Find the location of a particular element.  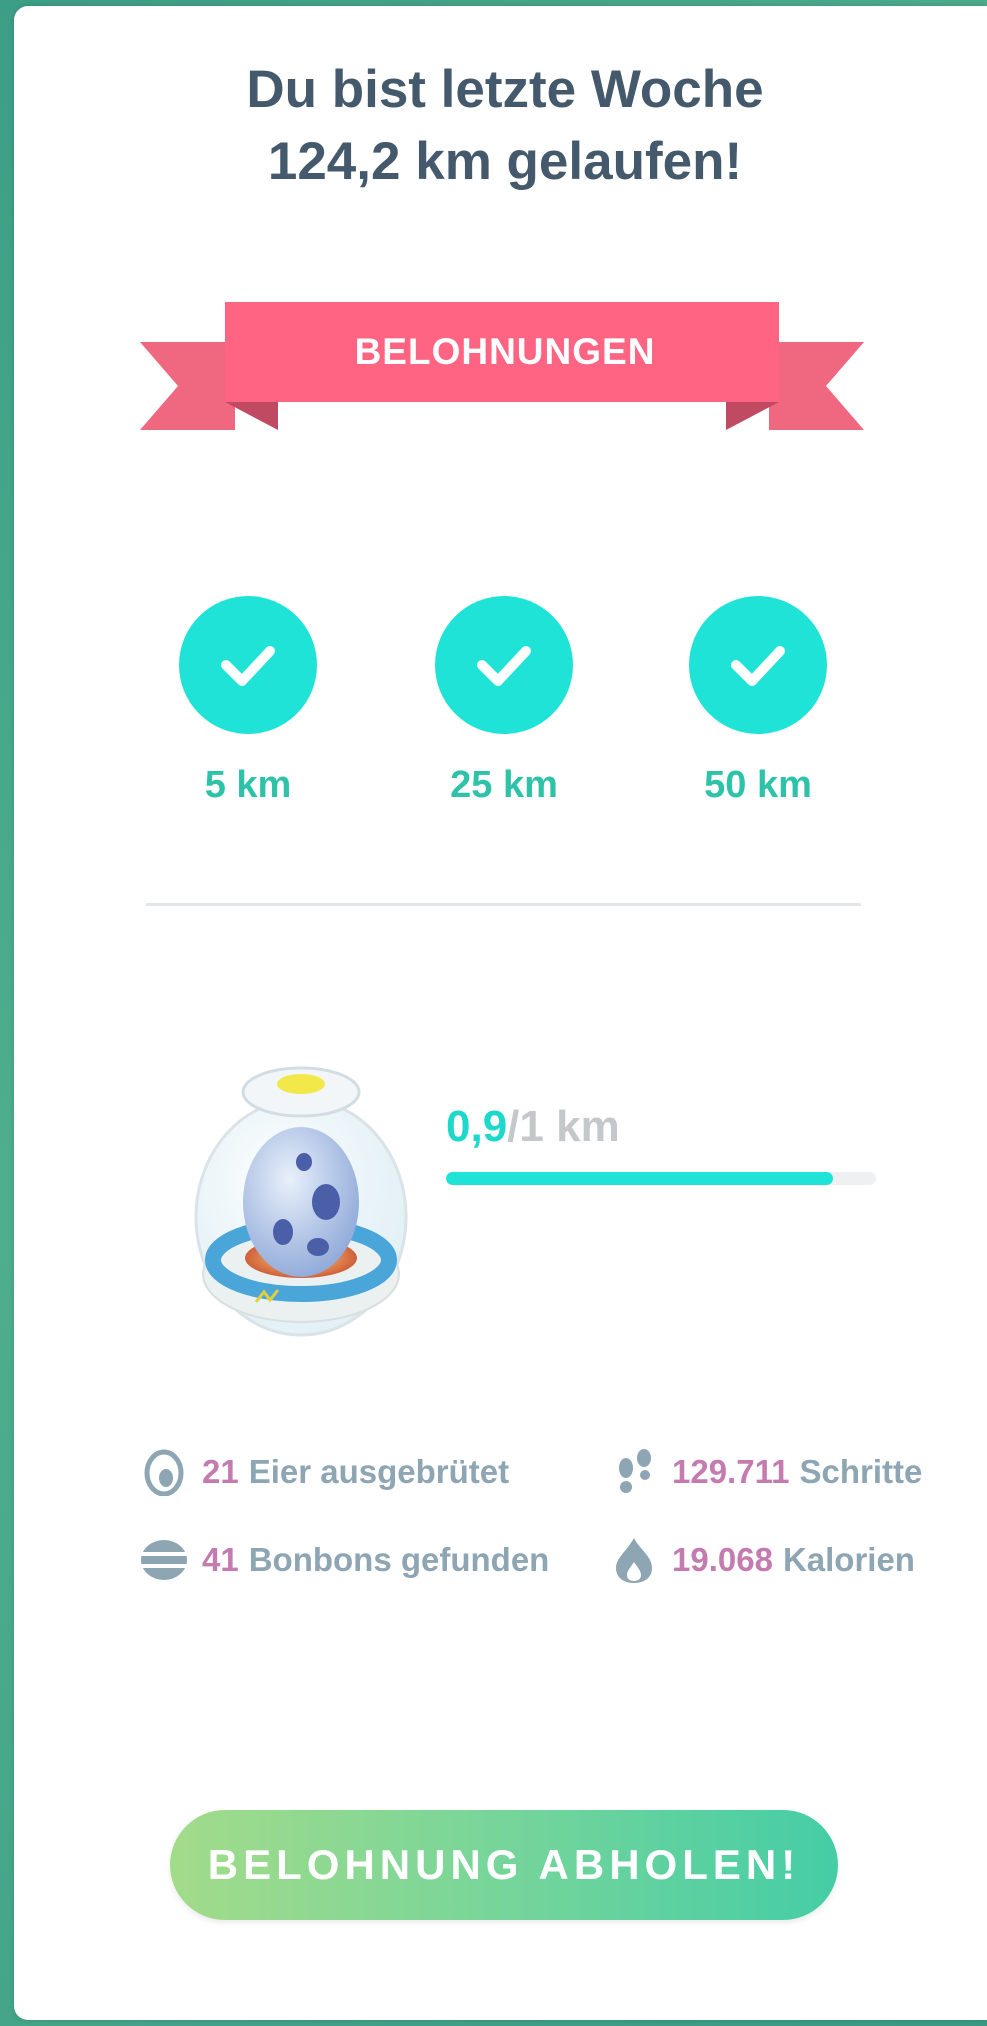

footprints-icon is located at coordinates (634, 1472).